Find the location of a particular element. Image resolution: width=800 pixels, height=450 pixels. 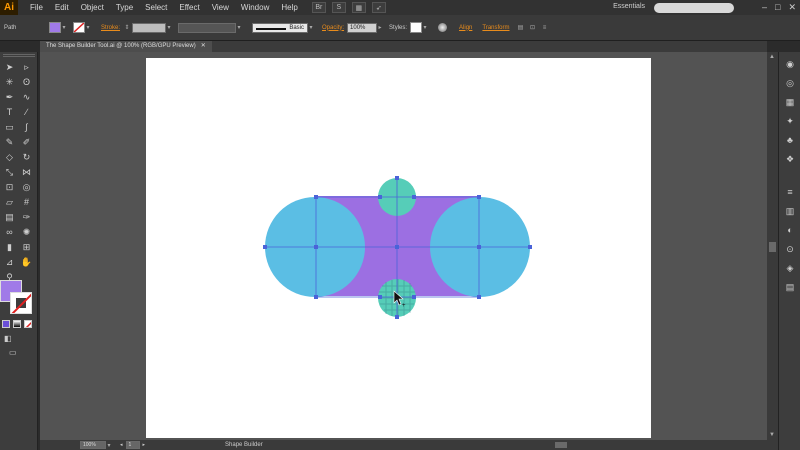

rotate-icon: ↻ is located at coordinates (26, 157).